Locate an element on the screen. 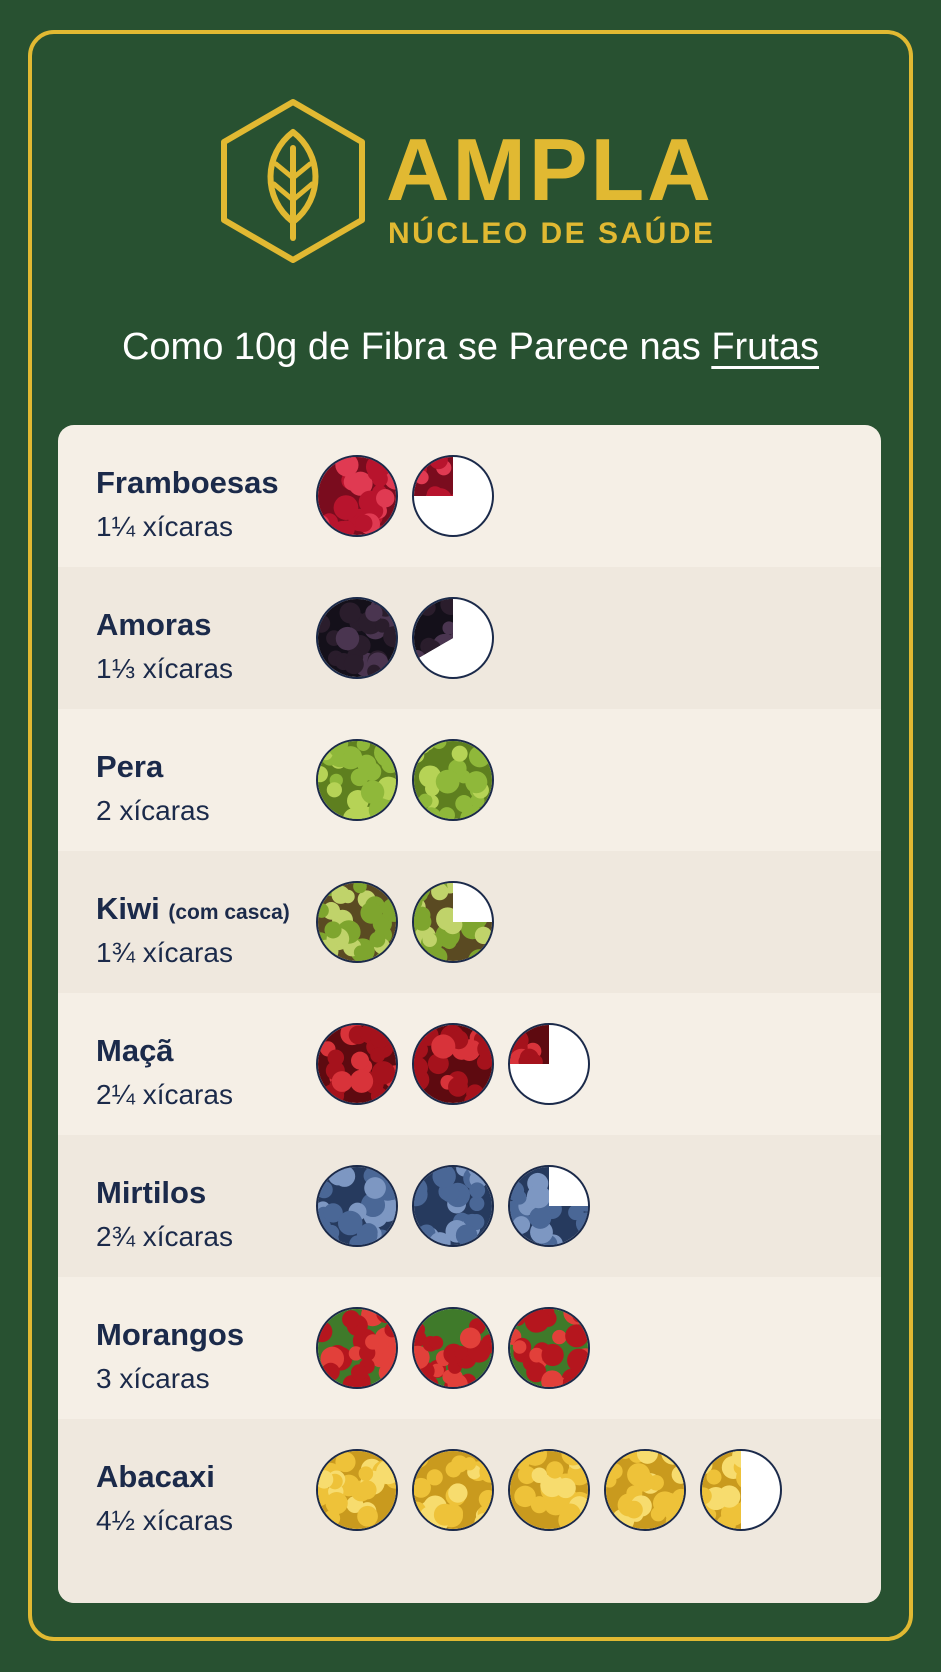  fruit-name: Kiwi (com casca) is located at coordinates (193, 908).